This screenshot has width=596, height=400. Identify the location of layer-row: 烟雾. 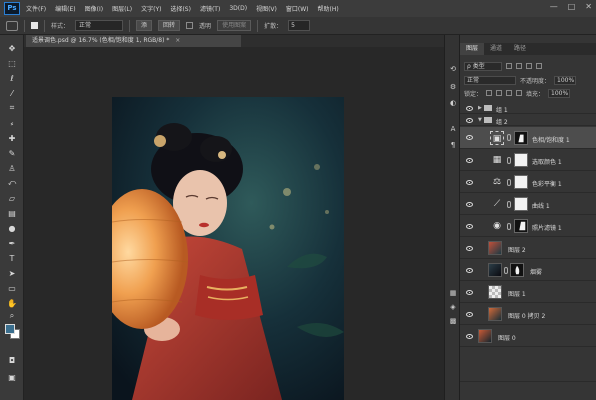
(528, 270).